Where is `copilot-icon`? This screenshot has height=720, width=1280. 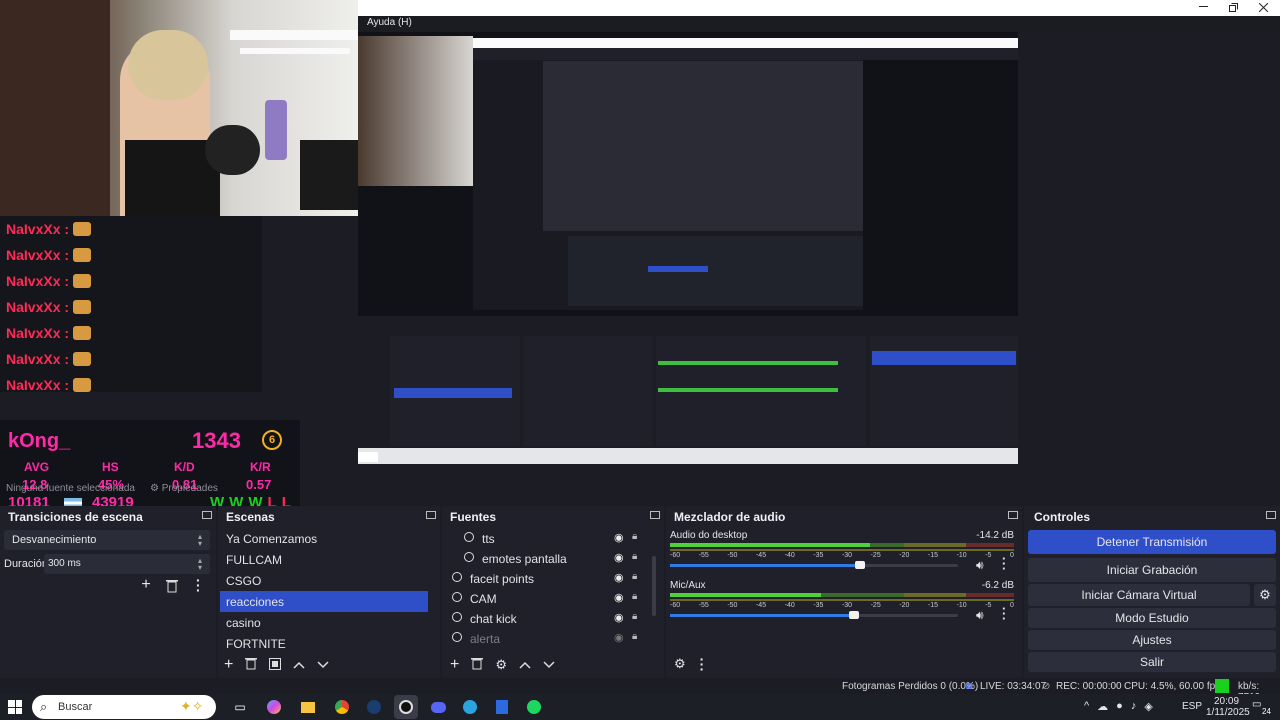 copilot-icon is located at coordinates (274, 707).